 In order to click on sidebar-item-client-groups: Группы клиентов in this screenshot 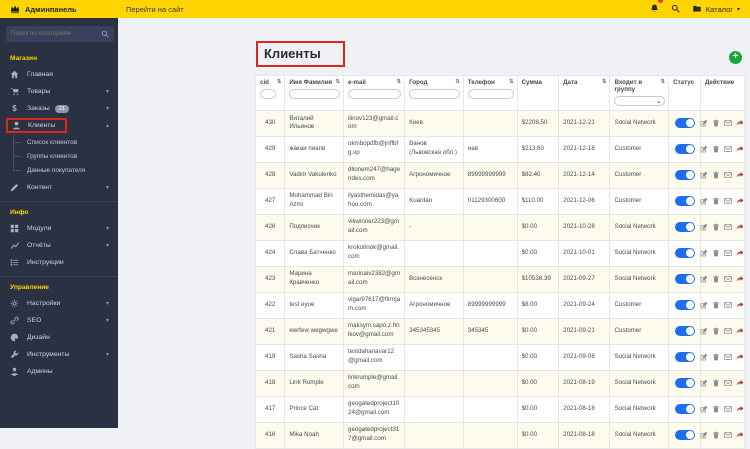, I will do `click(59, 156)`.